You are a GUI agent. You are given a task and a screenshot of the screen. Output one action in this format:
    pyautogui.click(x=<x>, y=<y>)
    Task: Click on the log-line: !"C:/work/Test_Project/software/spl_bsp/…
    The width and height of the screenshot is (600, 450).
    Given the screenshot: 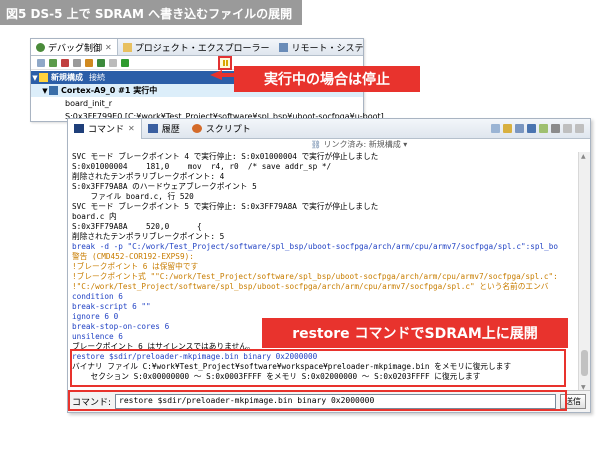 What is the action you would take?
    pyautogui.click(x=310, y=286)
    